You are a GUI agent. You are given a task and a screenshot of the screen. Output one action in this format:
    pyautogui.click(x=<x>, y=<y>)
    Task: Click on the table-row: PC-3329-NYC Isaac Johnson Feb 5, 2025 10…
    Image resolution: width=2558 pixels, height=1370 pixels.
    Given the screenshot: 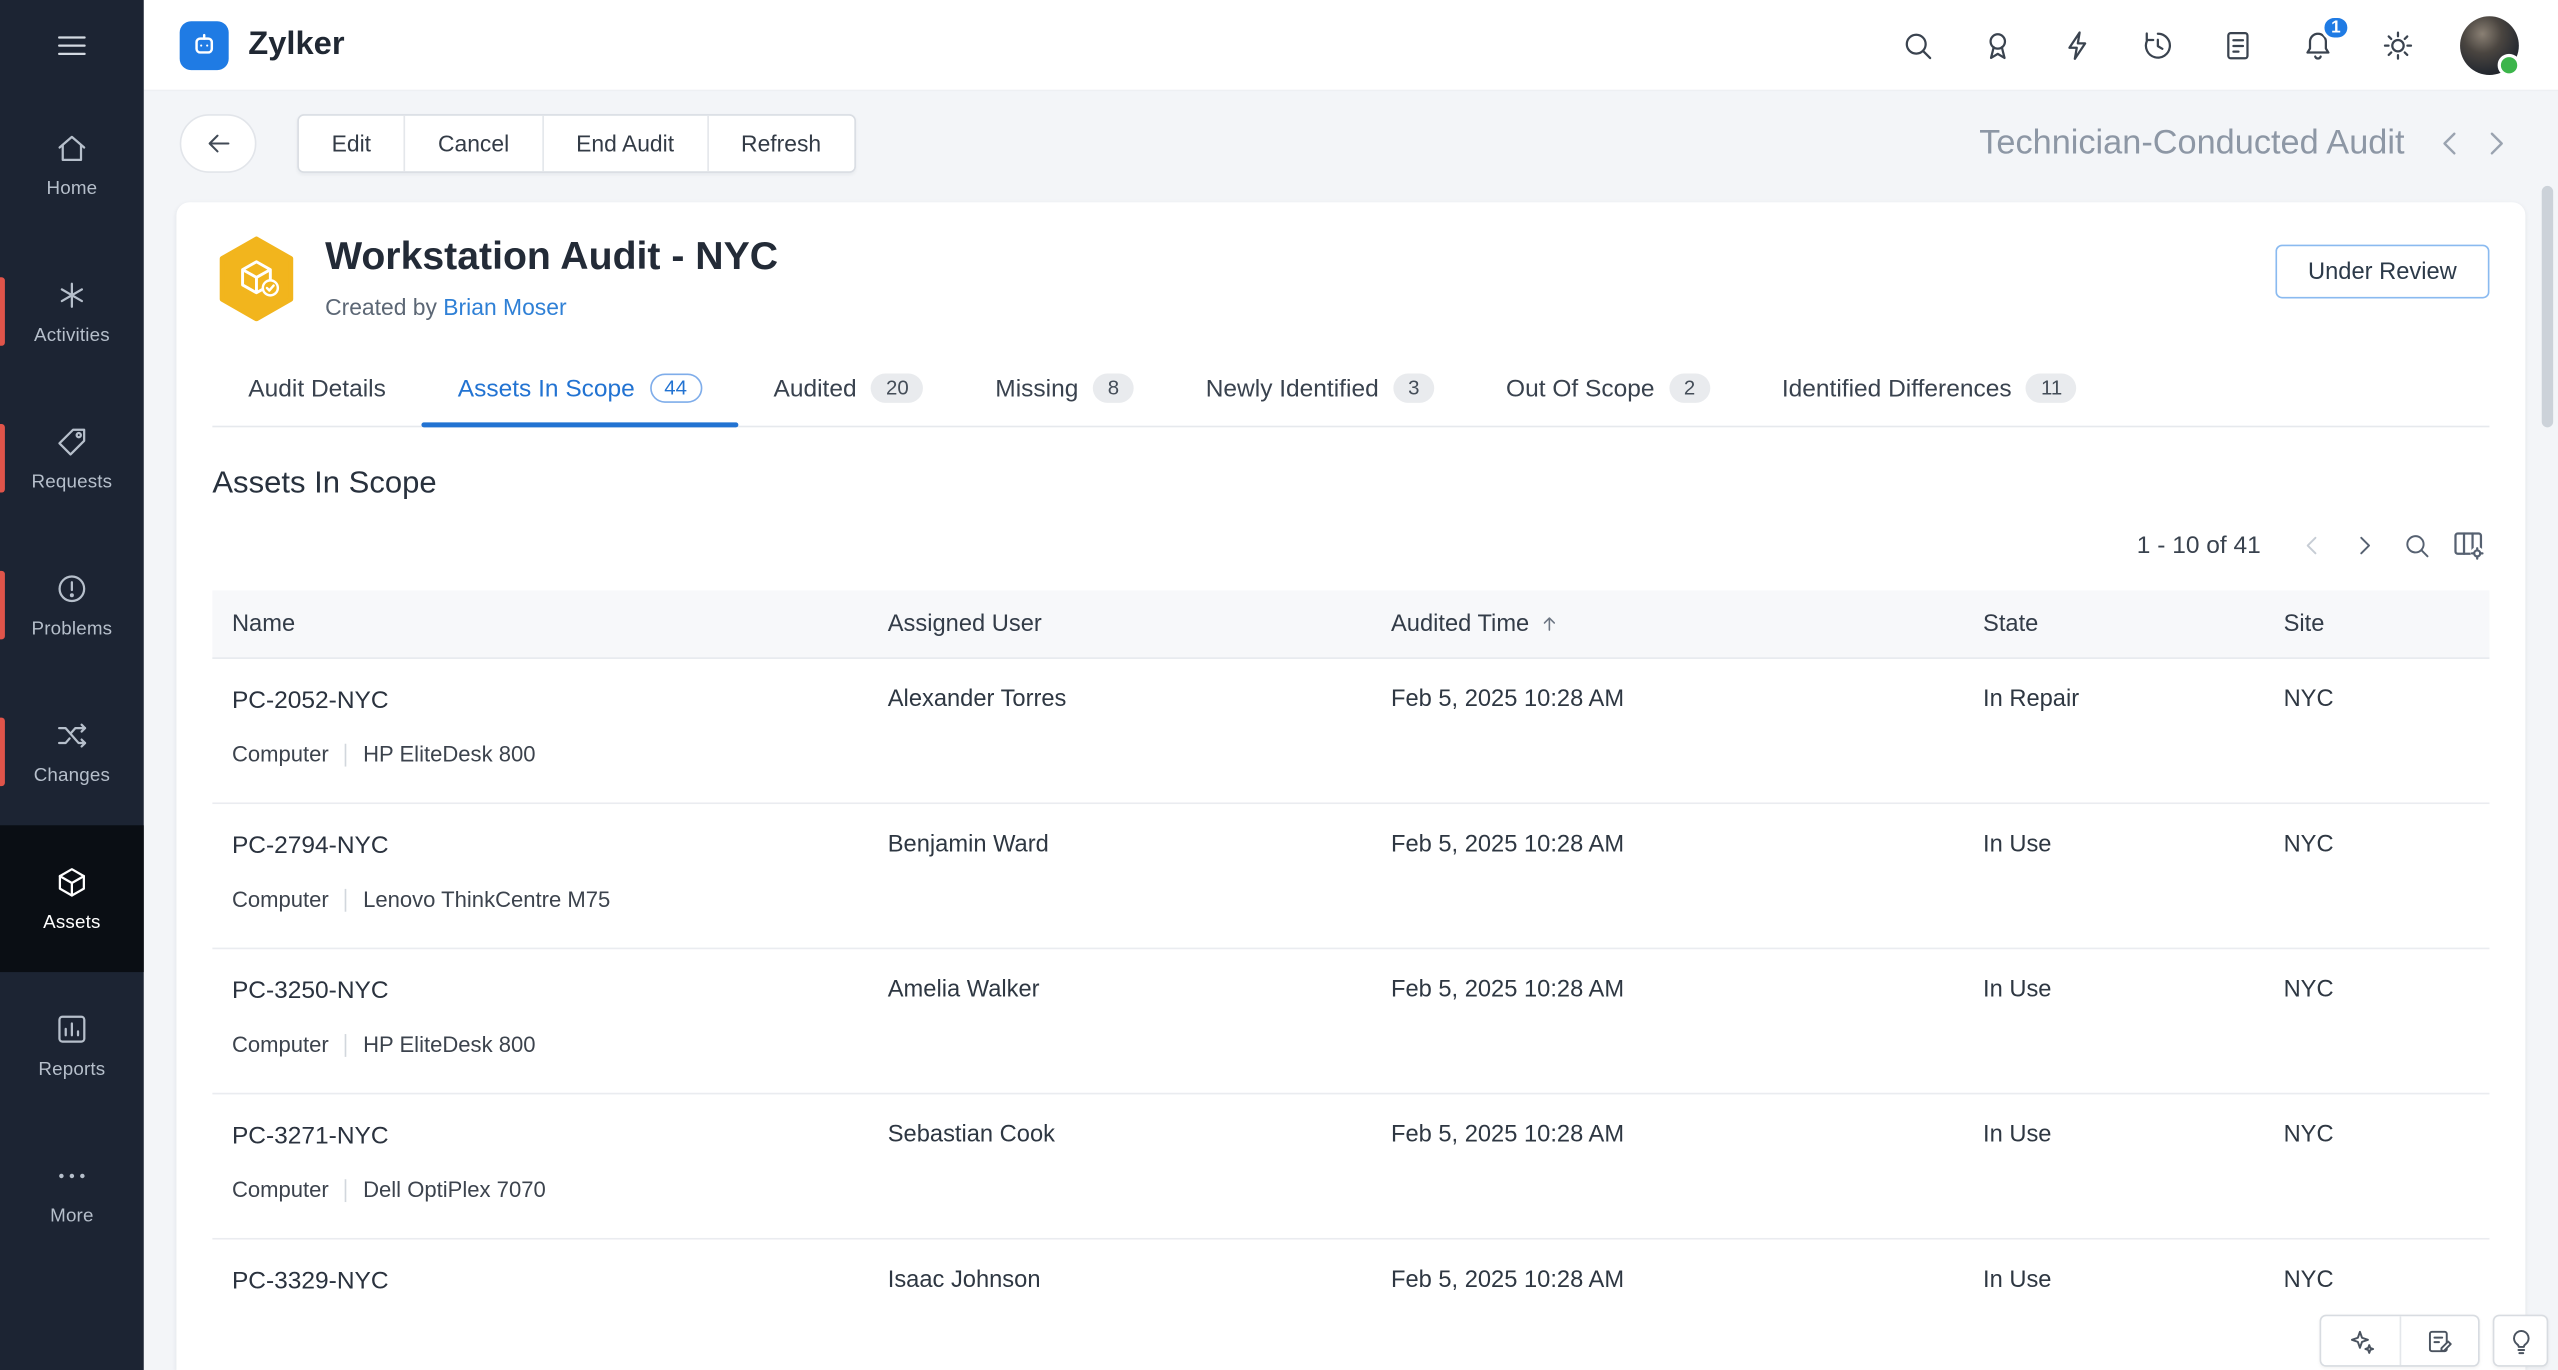 What is the action you would take?
    pyautogui.click(x=1350, y=1305)
    